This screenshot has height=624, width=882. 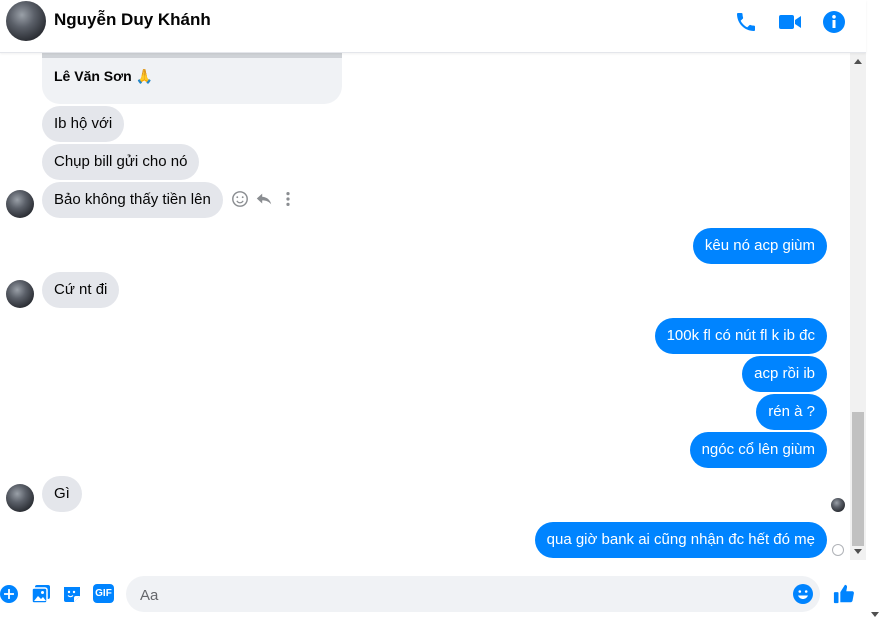 I want to click on sent-status-icon, so click(x=838, y=550).